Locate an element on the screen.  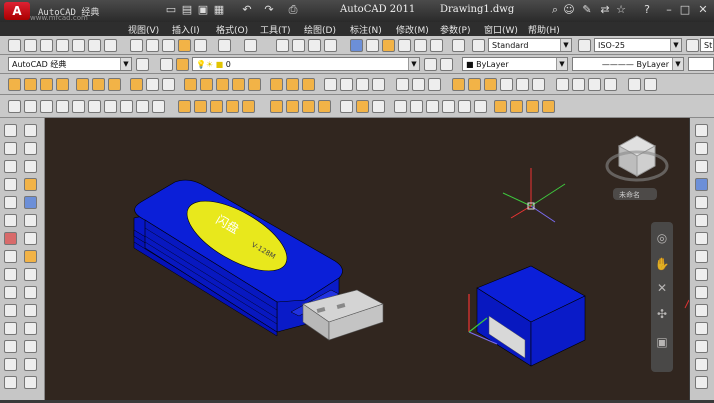
erase-icon is located at coordinates (30, 130).